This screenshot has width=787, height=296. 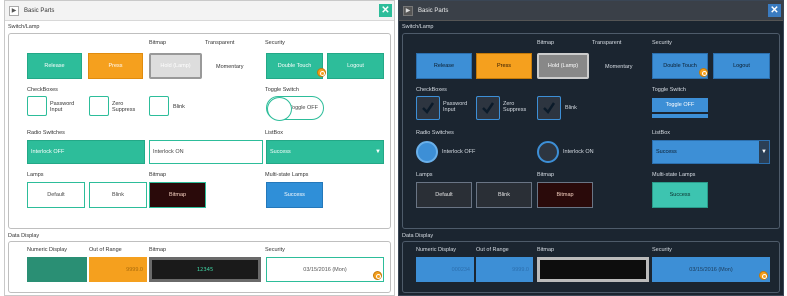 What do you see at coordinates (168, 152) in the screenshot?
I see `interlock-on-text: Interlock ON` at bounding box center [168, 152].